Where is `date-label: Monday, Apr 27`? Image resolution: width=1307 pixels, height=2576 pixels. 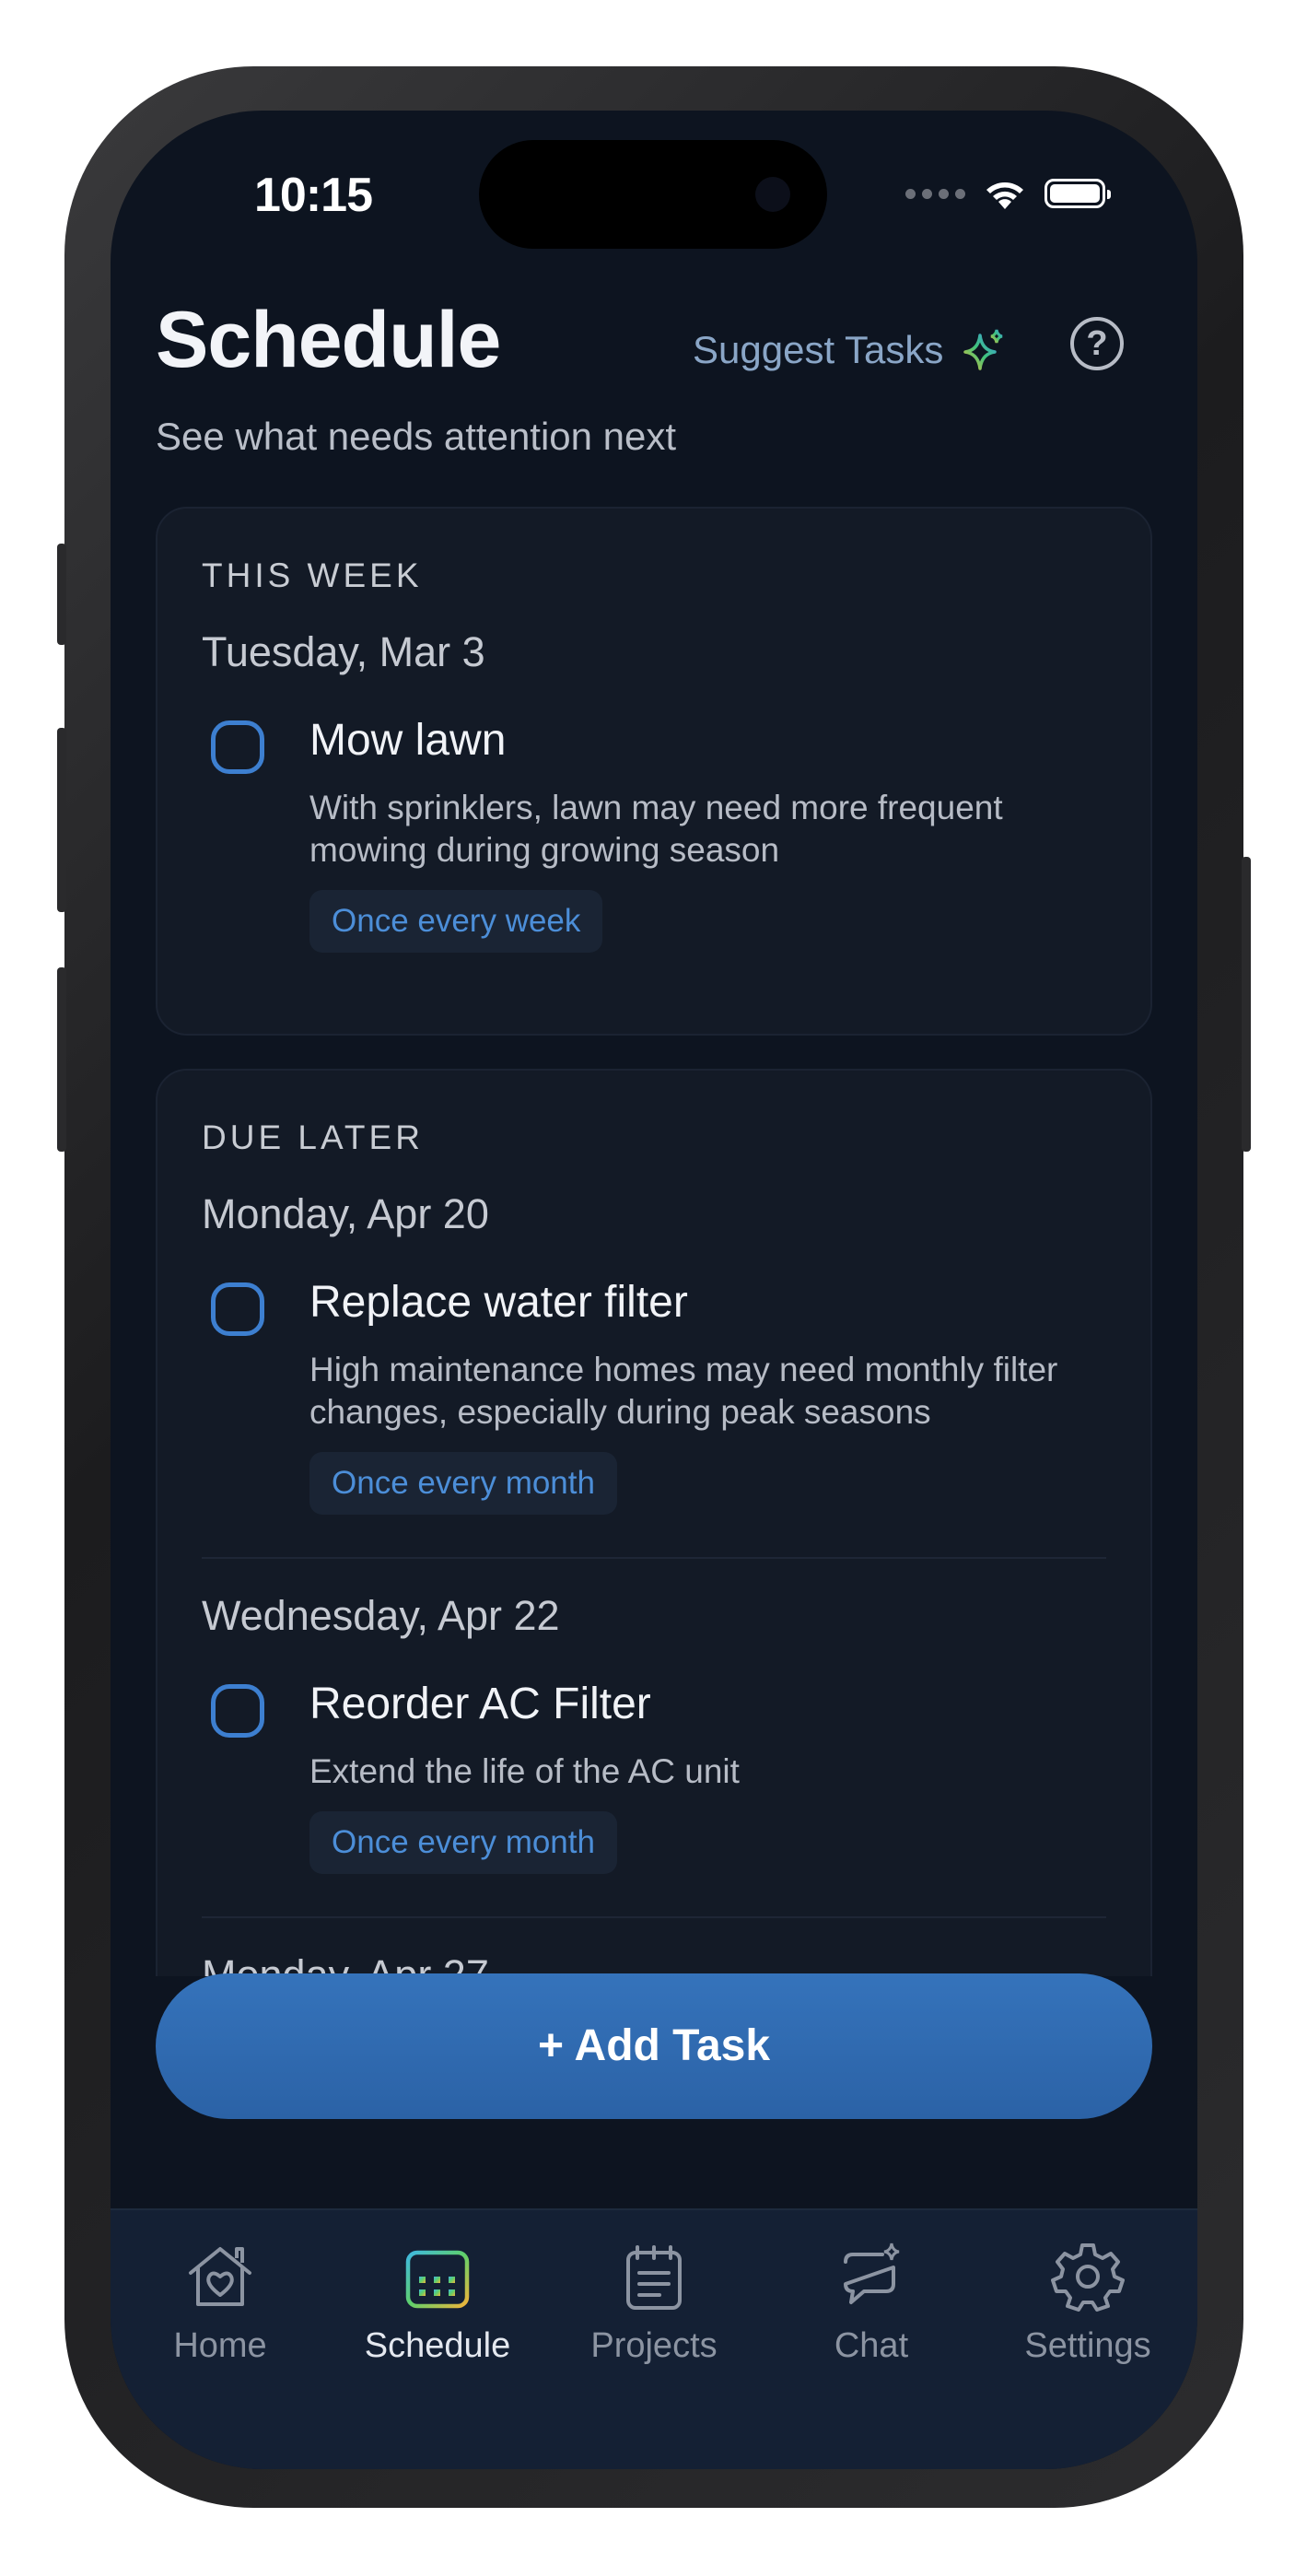
date-label: Monday, Apr 27 is located at coordinates (346, 1964).